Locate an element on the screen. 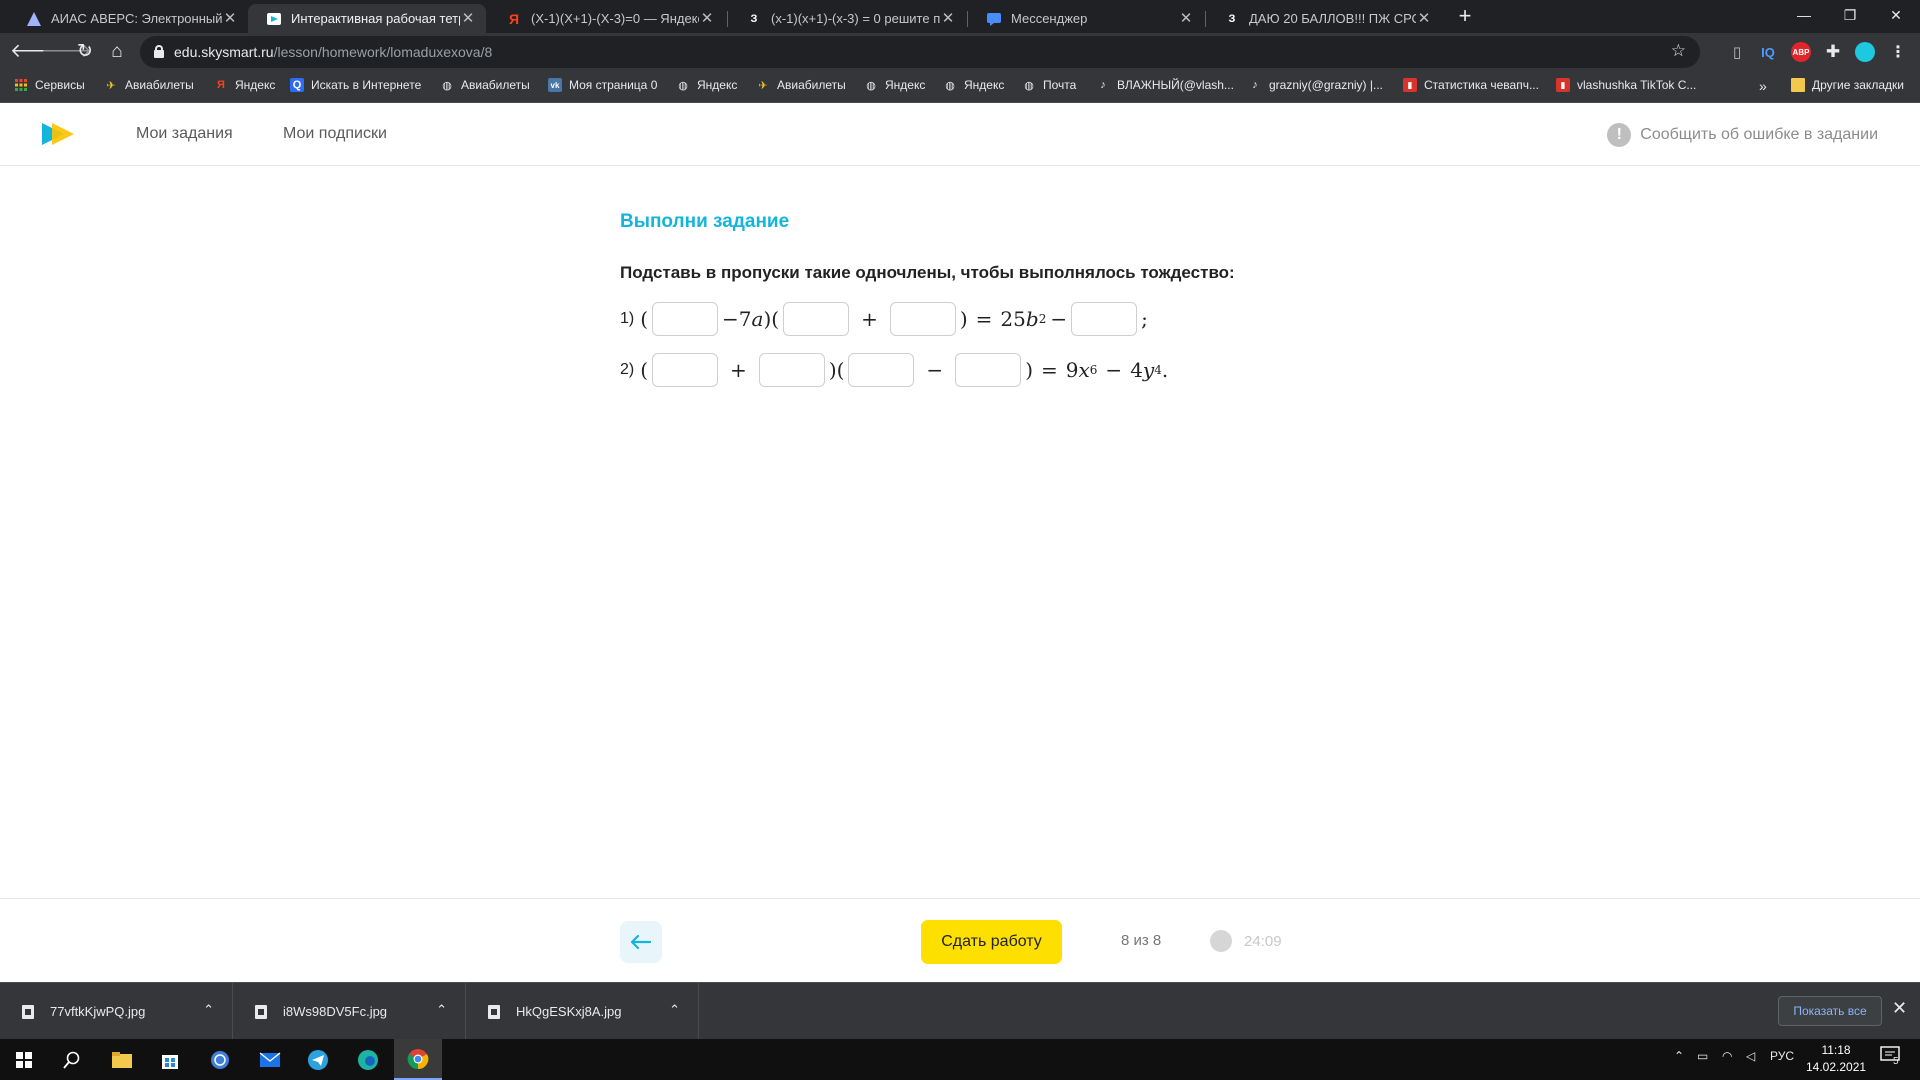  globe-icon: ◍ is located at coordinates (1029, 85).